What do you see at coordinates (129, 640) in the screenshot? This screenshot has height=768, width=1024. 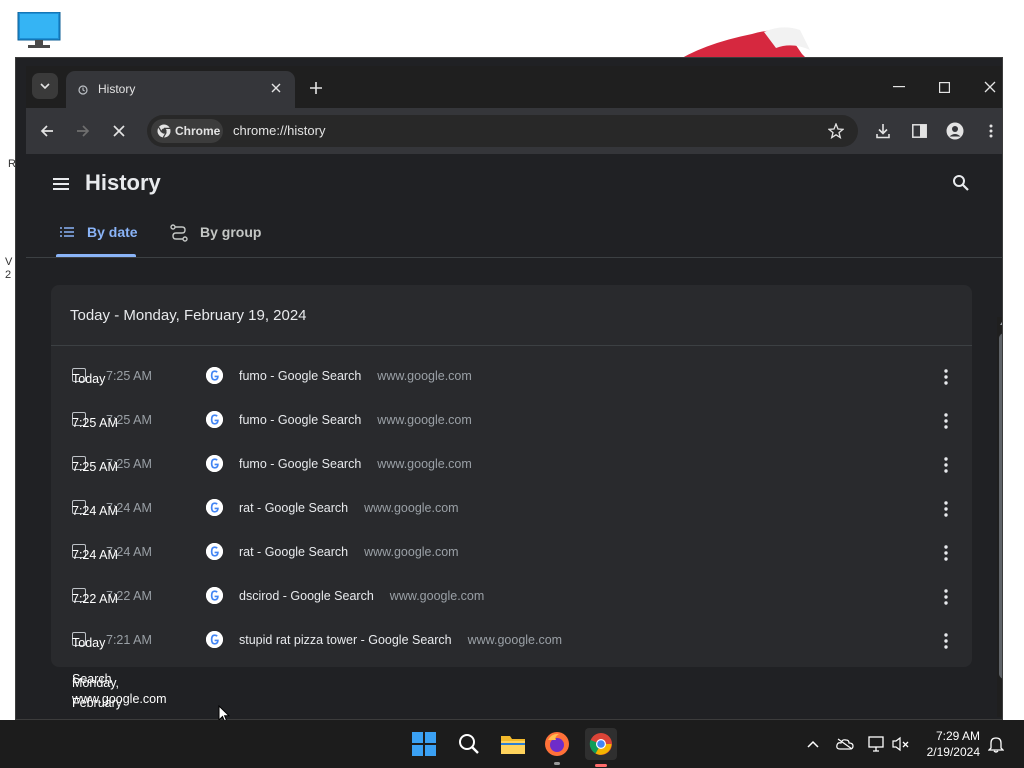 I see `entry-time: 7:21 AM` at bounding box center [129, 640].